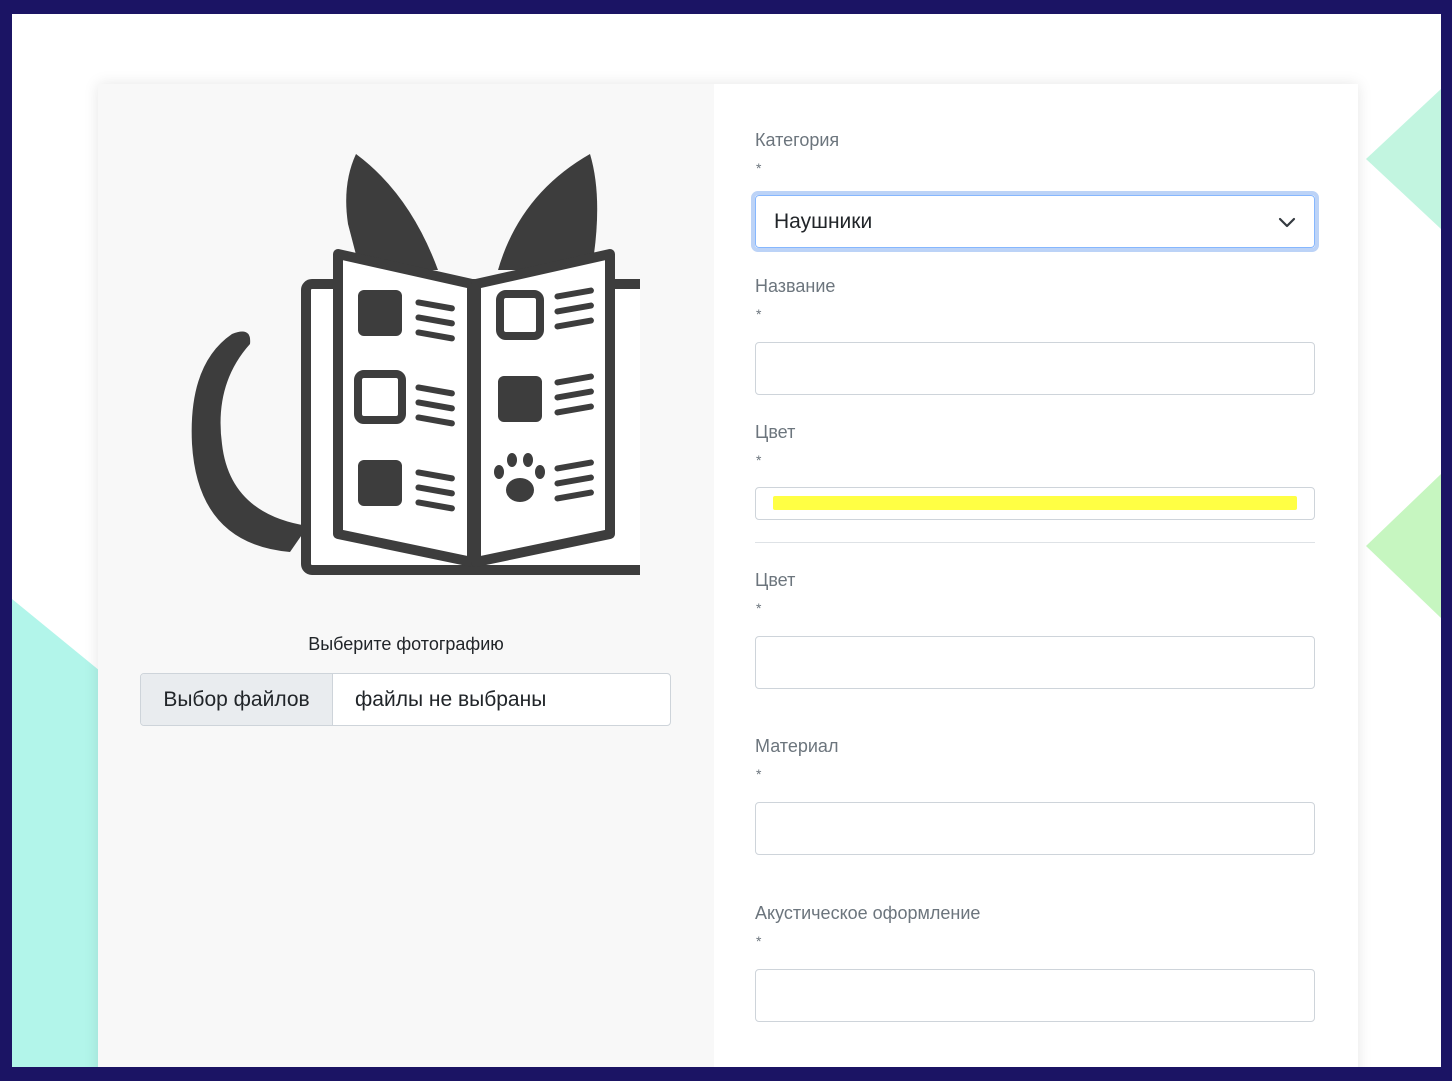 This screenshot has width=1452, height=1081. I want to click on material-label: Материал, so click(797, 746).